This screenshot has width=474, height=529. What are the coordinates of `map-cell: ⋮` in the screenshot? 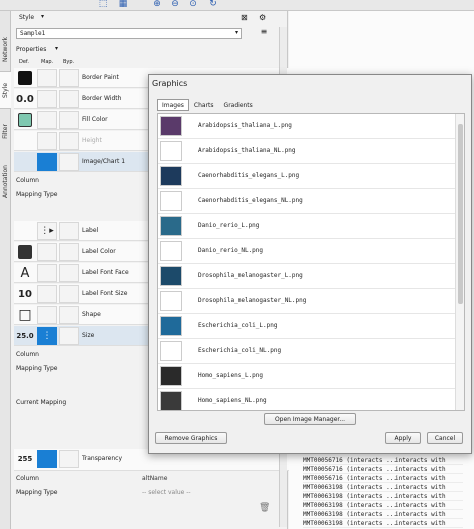 It's located at (47, 336).